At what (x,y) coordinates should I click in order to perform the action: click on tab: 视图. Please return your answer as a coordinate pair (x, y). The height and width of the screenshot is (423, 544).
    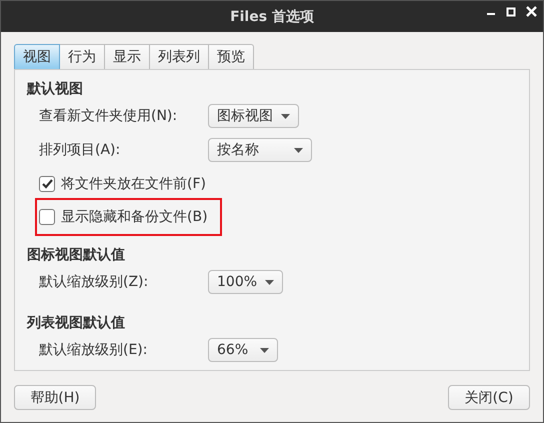
    Looking at the image, I should click on (37, 56).